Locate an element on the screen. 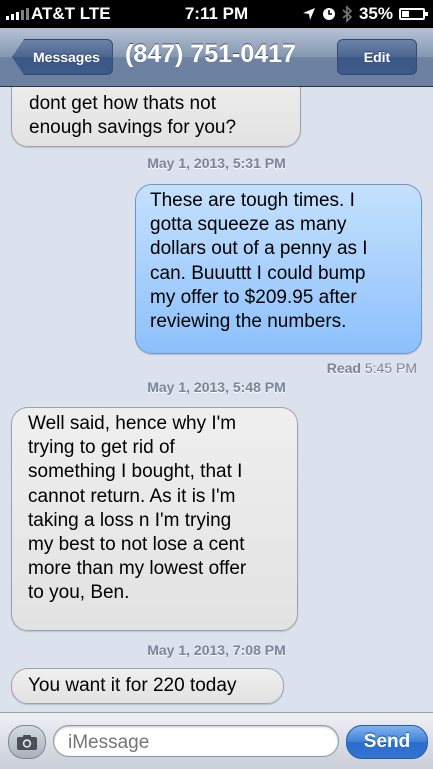 The width and height of the screenshot is (433, 769). timestamp: May 1, 2013, 7:08 PM is located at coordinates (216, 650).